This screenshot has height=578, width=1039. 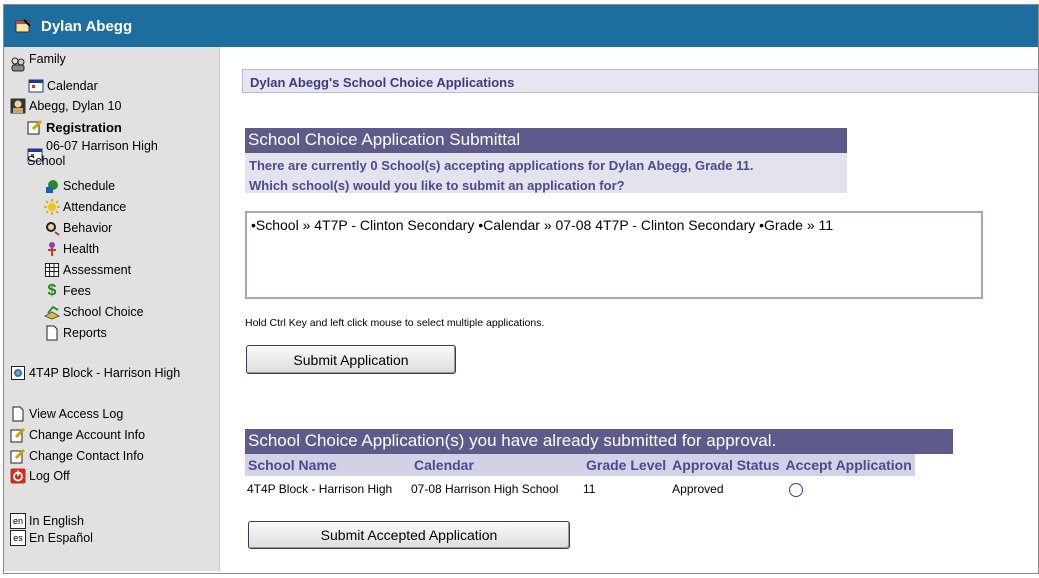 What do you see at coordinates (18, 106) in the screenshot?
I see `student-icon` at bounding box center [18, 106].